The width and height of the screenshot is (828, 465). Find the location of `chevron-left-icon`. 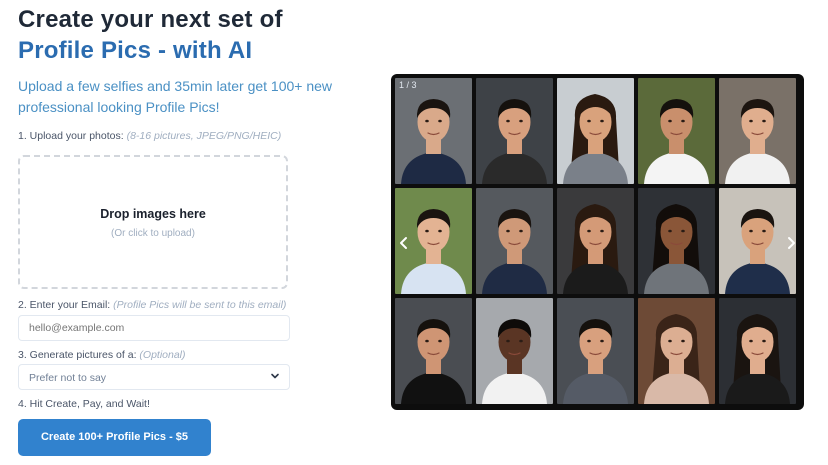

chevron-left-icon is located at coordinates (404, 247).